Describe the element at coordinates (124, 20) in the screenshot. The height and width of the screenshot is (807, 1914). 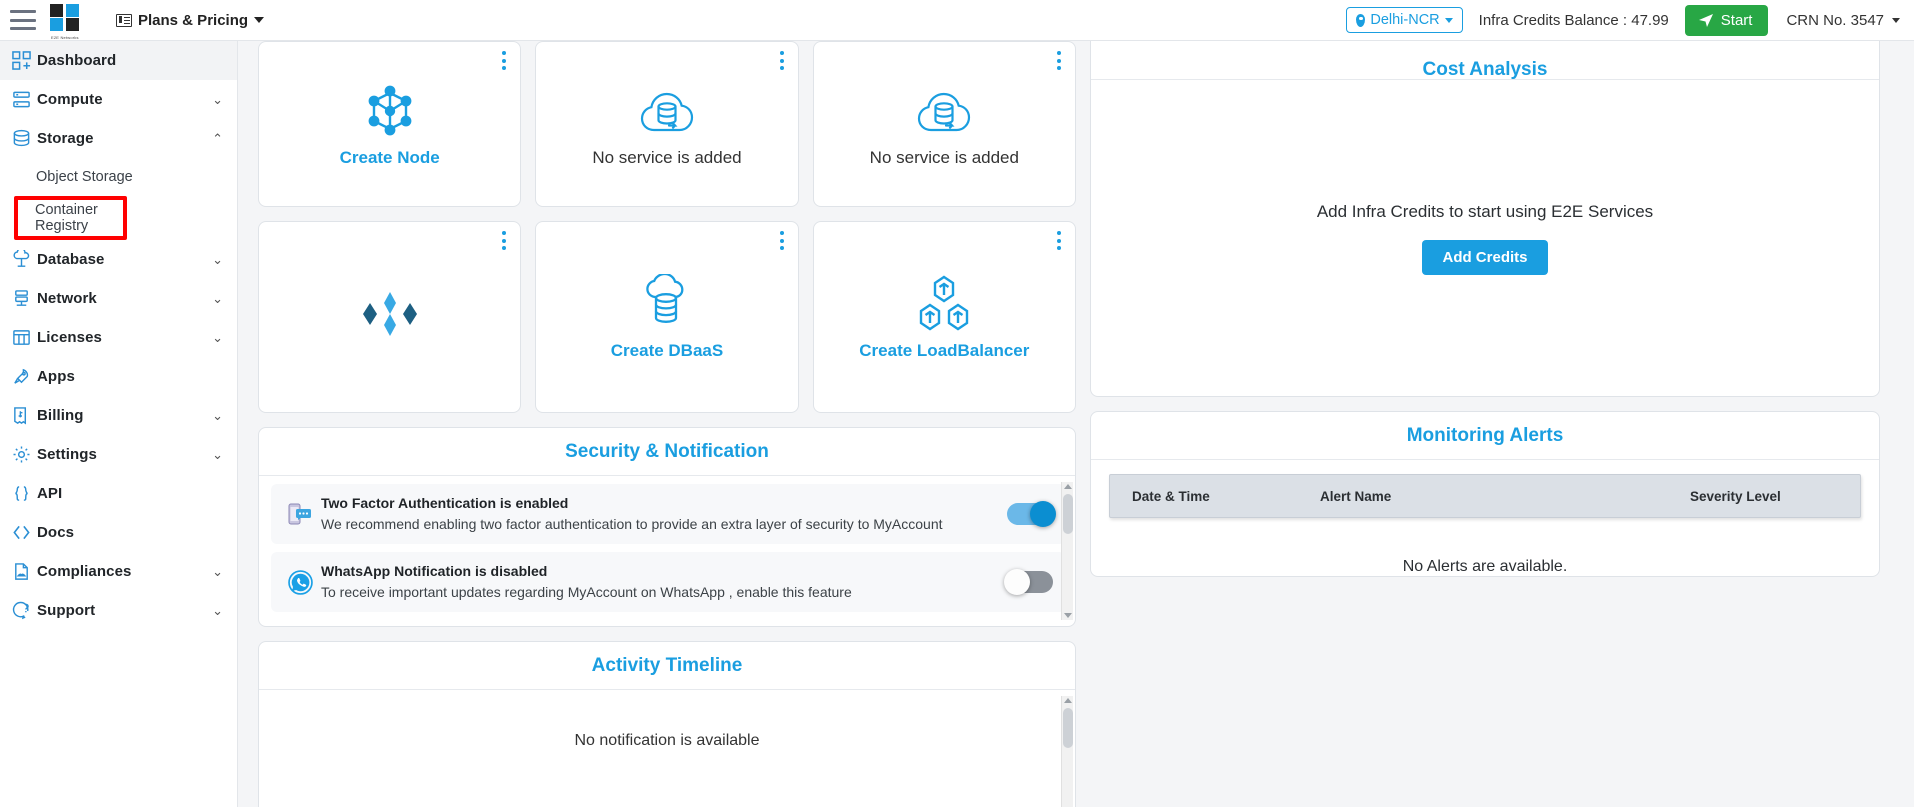
I see `grid-list-icon` at that location.